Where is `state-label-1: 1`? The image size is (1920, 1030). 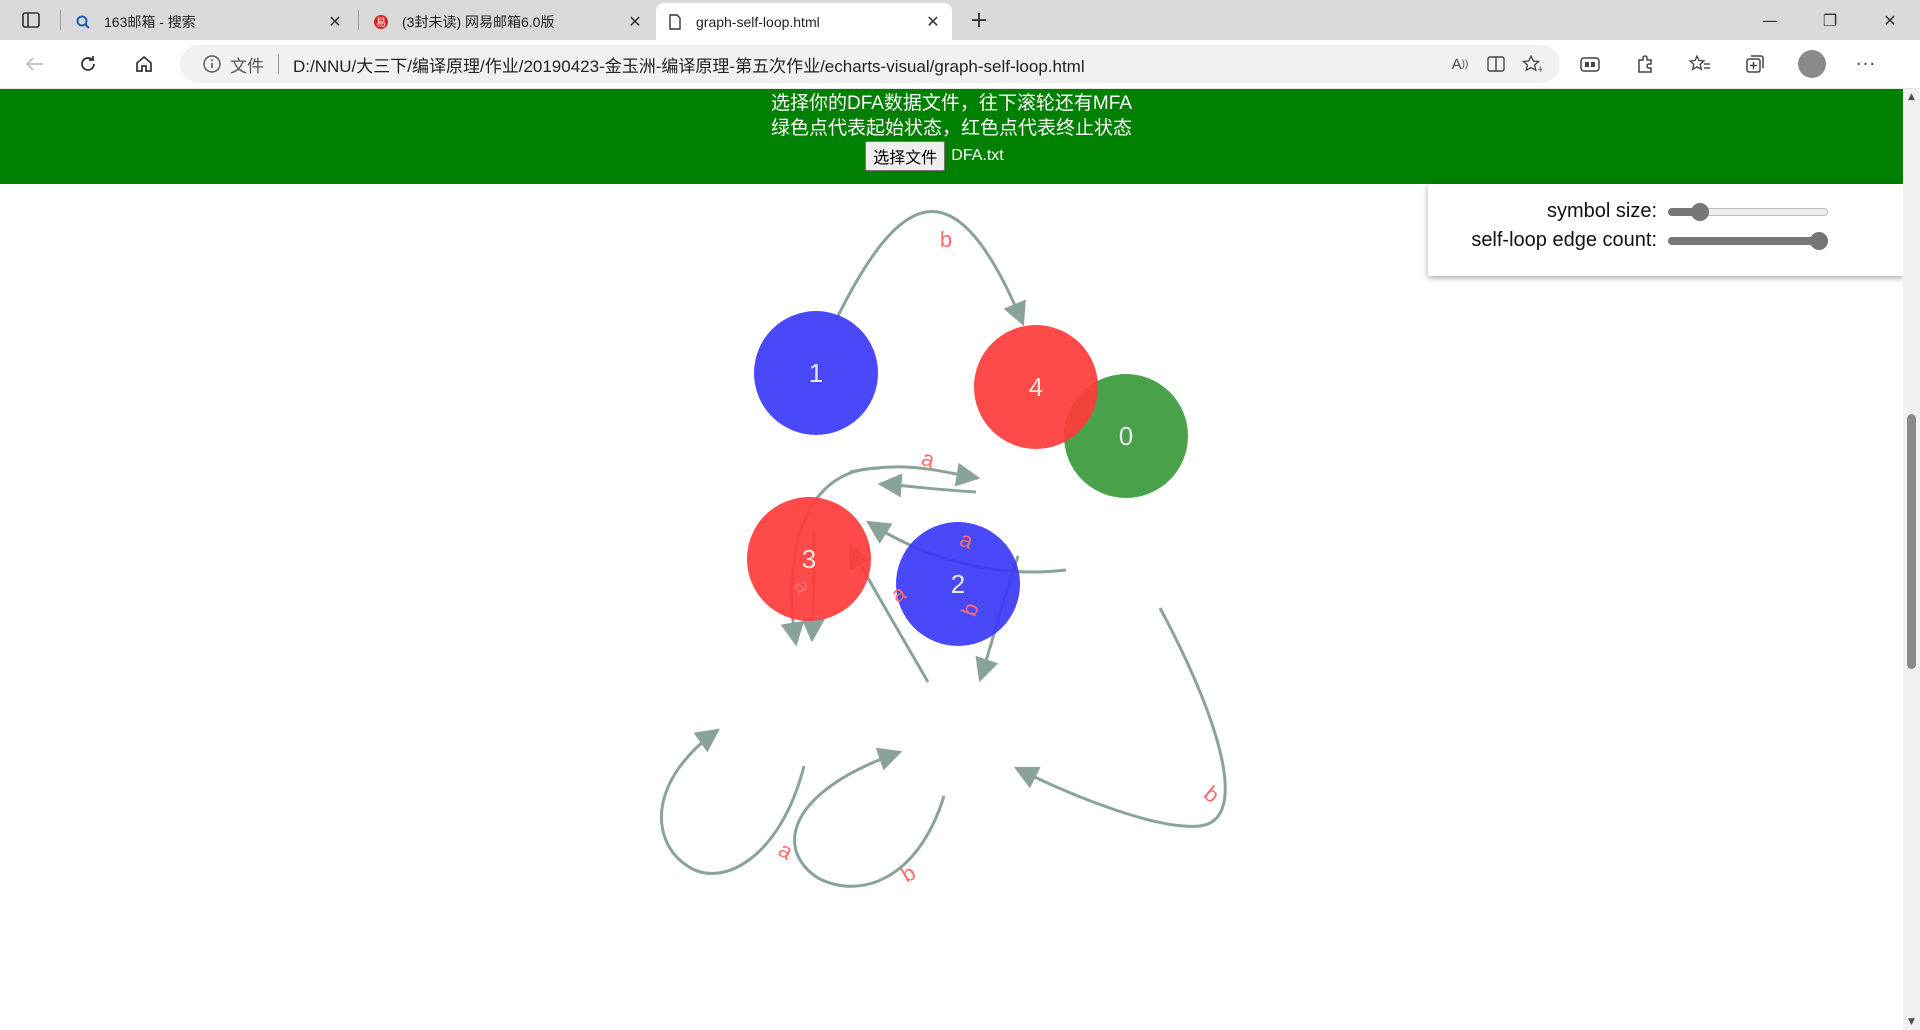
state-label-1: 1 is located at coordinates (816, 373).